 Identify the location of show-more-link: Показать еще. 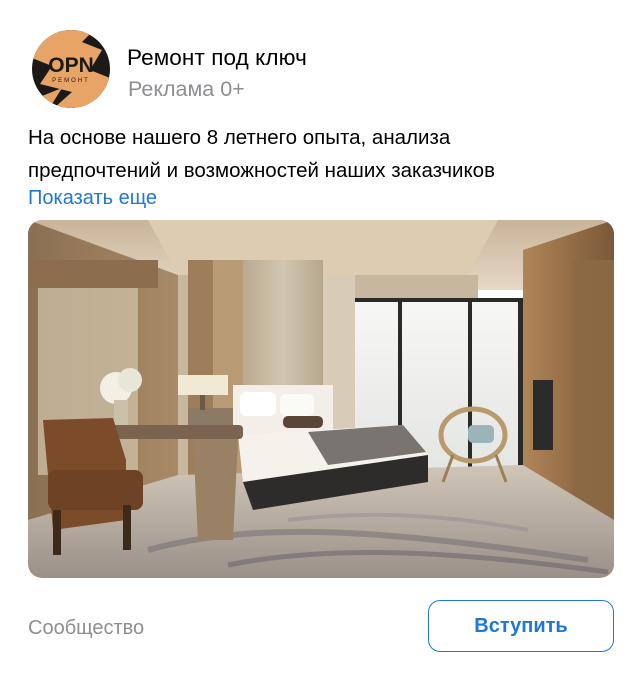
(92, 198).